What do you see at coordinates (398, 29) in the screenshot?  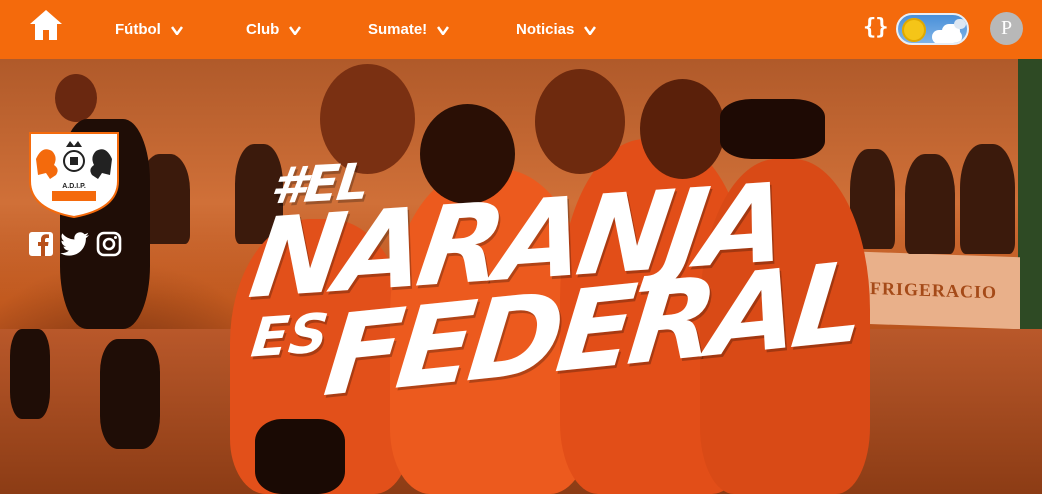 I see `nav-sumate-label: Sumate!` at bounding box center [398, 29].